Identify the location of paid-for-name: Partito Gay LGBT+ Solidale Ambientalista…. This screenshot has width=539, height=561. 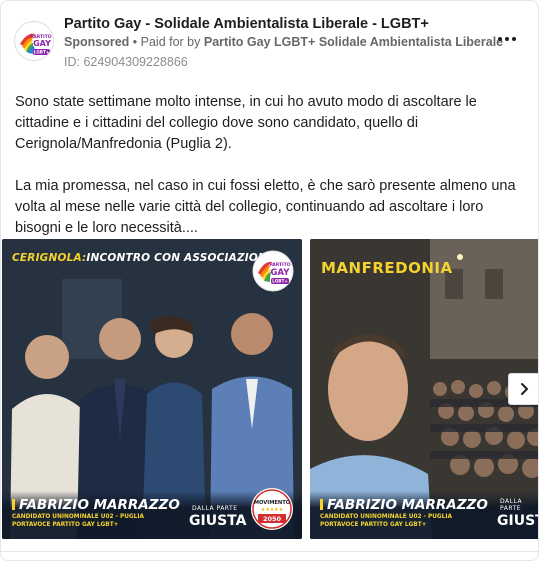
(353, 42).